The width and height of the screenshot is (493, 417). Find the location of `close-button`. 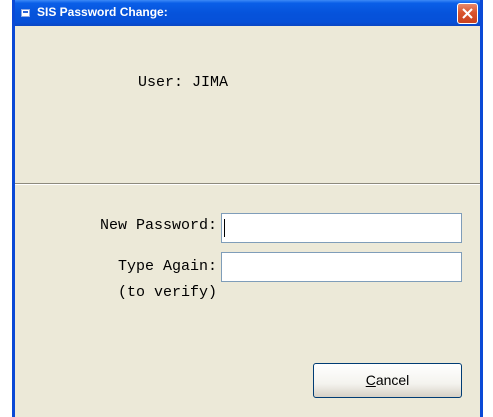

close-button is located at coordinates (467, 13).